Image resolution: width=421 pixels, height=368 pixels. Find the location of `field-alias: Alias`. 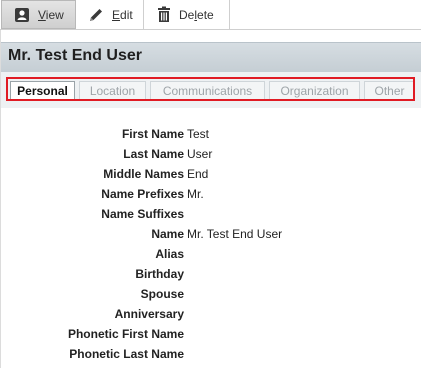

field-alias: Alias is located at coordinates (210, 254).